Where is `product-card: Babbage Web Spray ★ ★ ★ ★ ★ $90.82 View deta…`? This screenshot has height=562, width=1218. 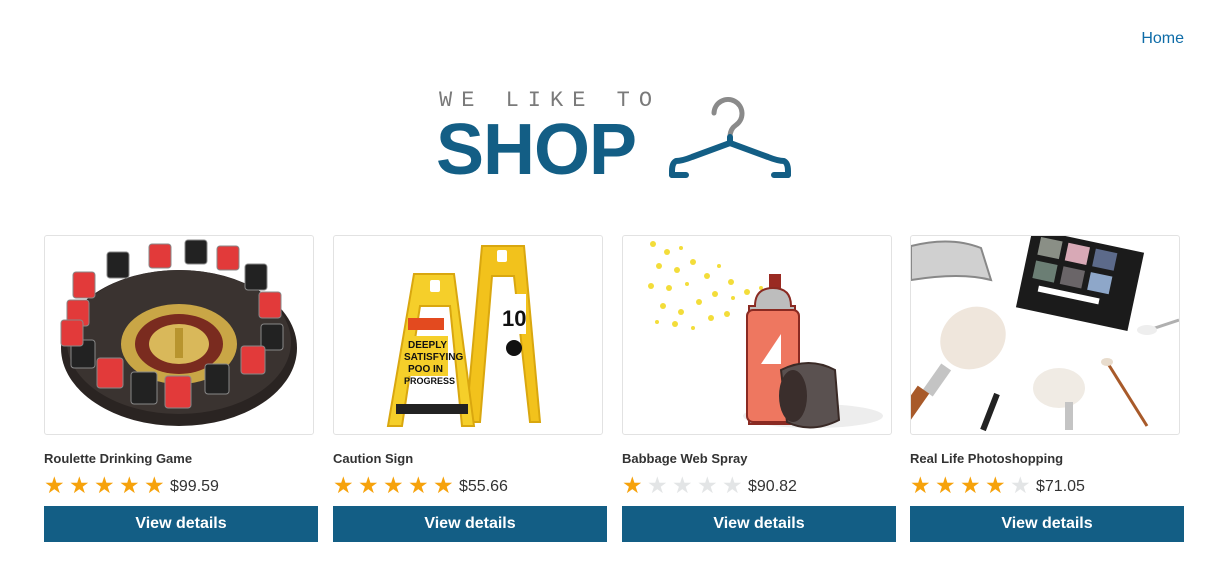
product-card: Babbage Web Spray ★ ★ ★ ★ ★ $90.82 View deta… is located at coordinates (759, 388).